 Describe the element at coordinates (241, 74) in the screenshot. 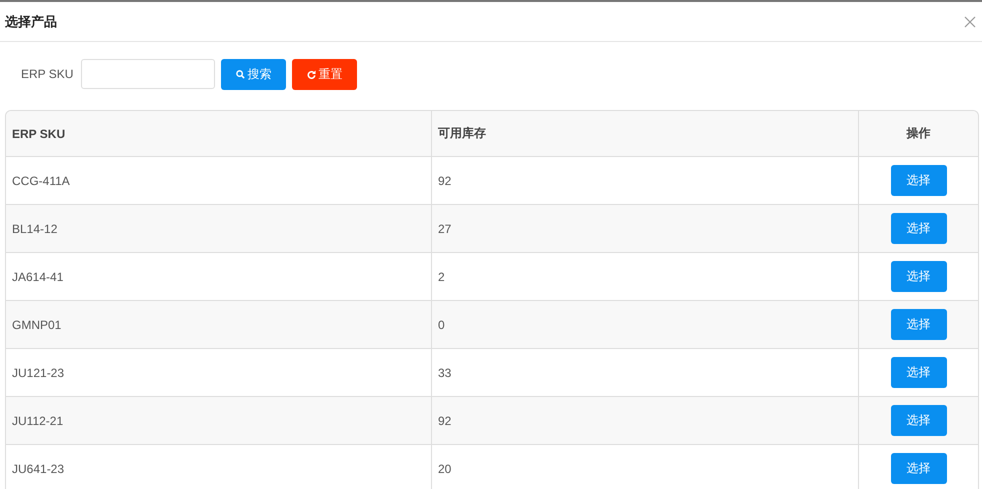

I see `search-icon` at that location.